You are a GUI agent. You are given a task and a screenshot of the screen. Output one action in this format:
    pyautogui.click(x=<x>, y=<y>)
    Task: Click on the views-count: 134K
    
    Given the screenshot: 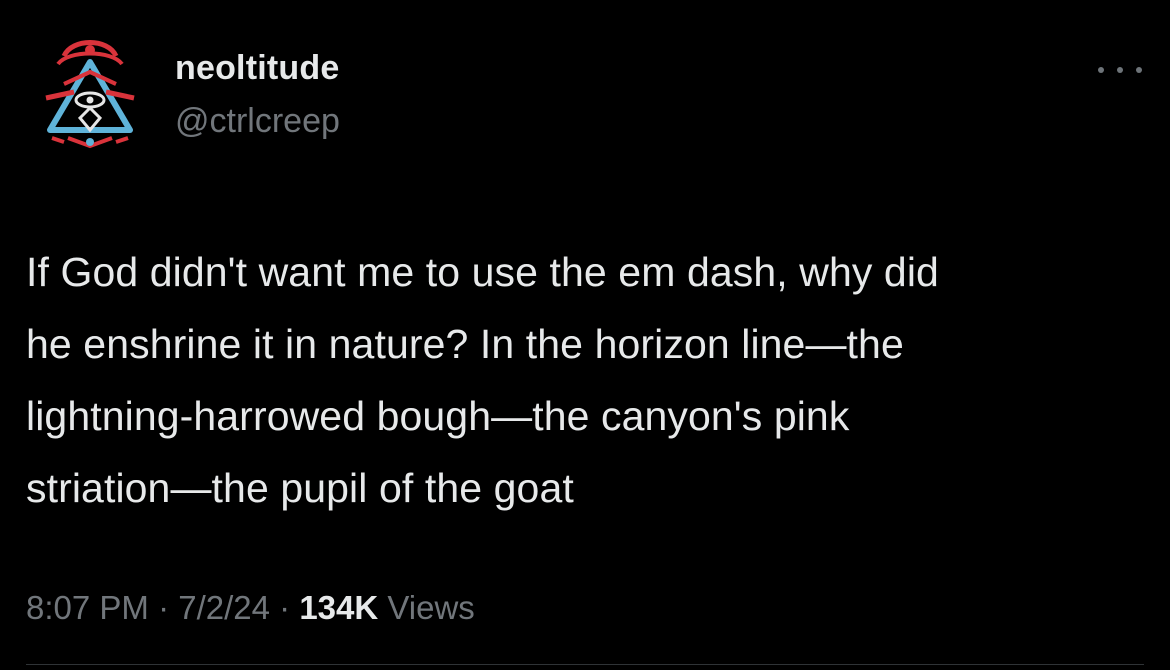 What is the action you would take?
    pyautogui.click(x=338, y=607)
    